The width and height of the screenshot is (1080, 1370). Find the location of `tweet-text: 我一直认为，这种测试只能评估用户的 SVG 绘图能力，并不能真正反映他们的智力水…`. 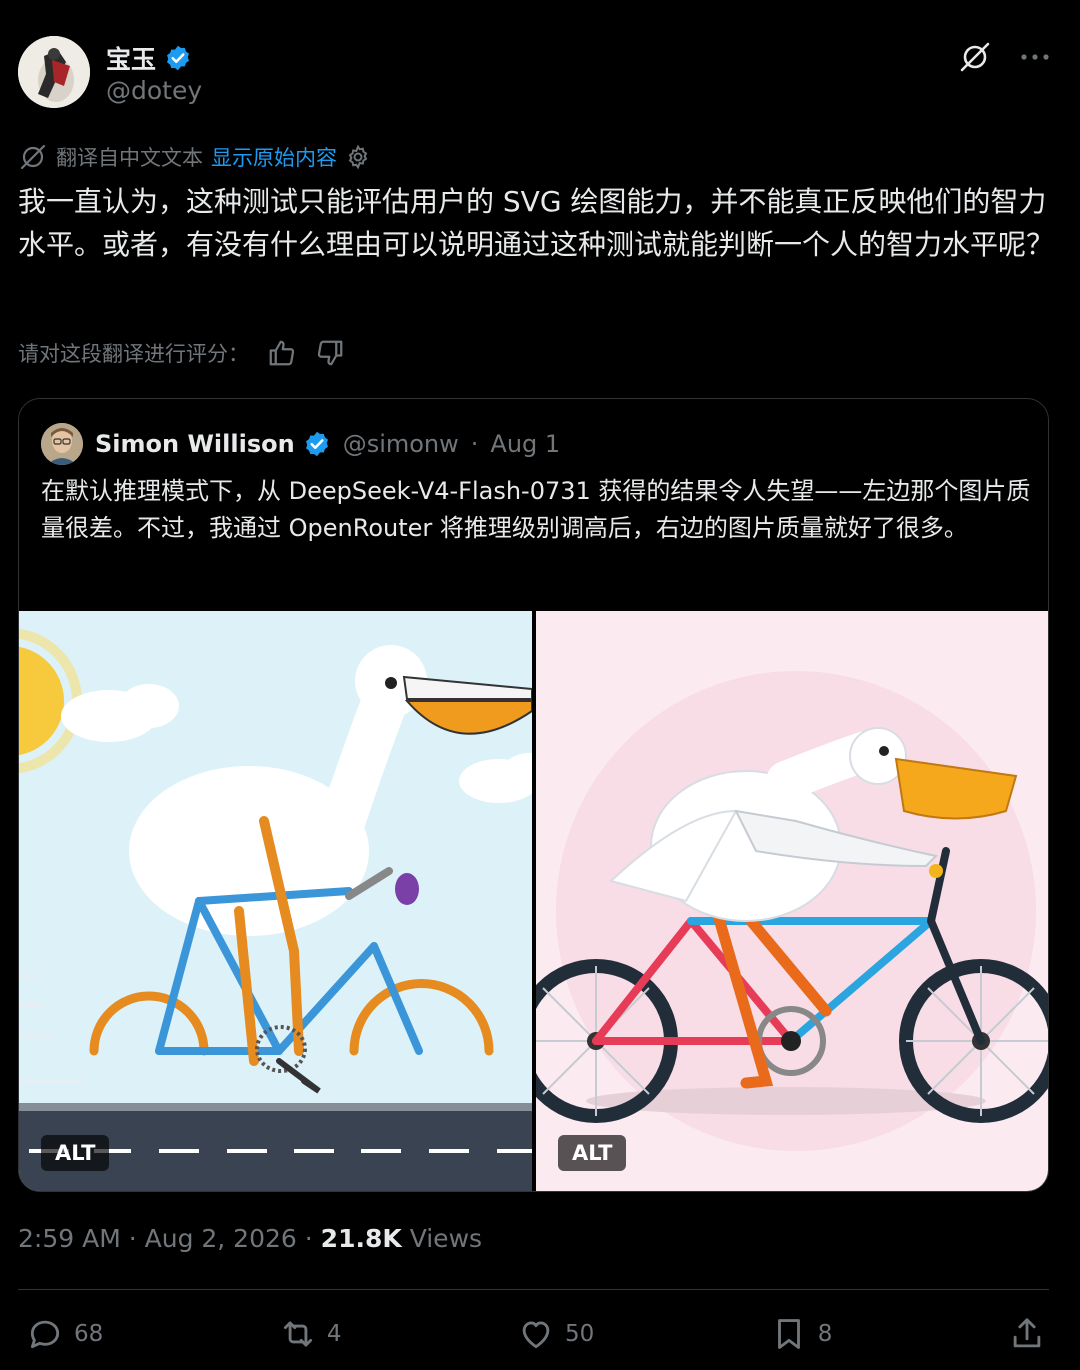

tweet-text: 我一直认为，这种测试只能评估用户的 SVG 绘图能力，并不能真正反映他们的智力水… is located at coordinates (536, 223).